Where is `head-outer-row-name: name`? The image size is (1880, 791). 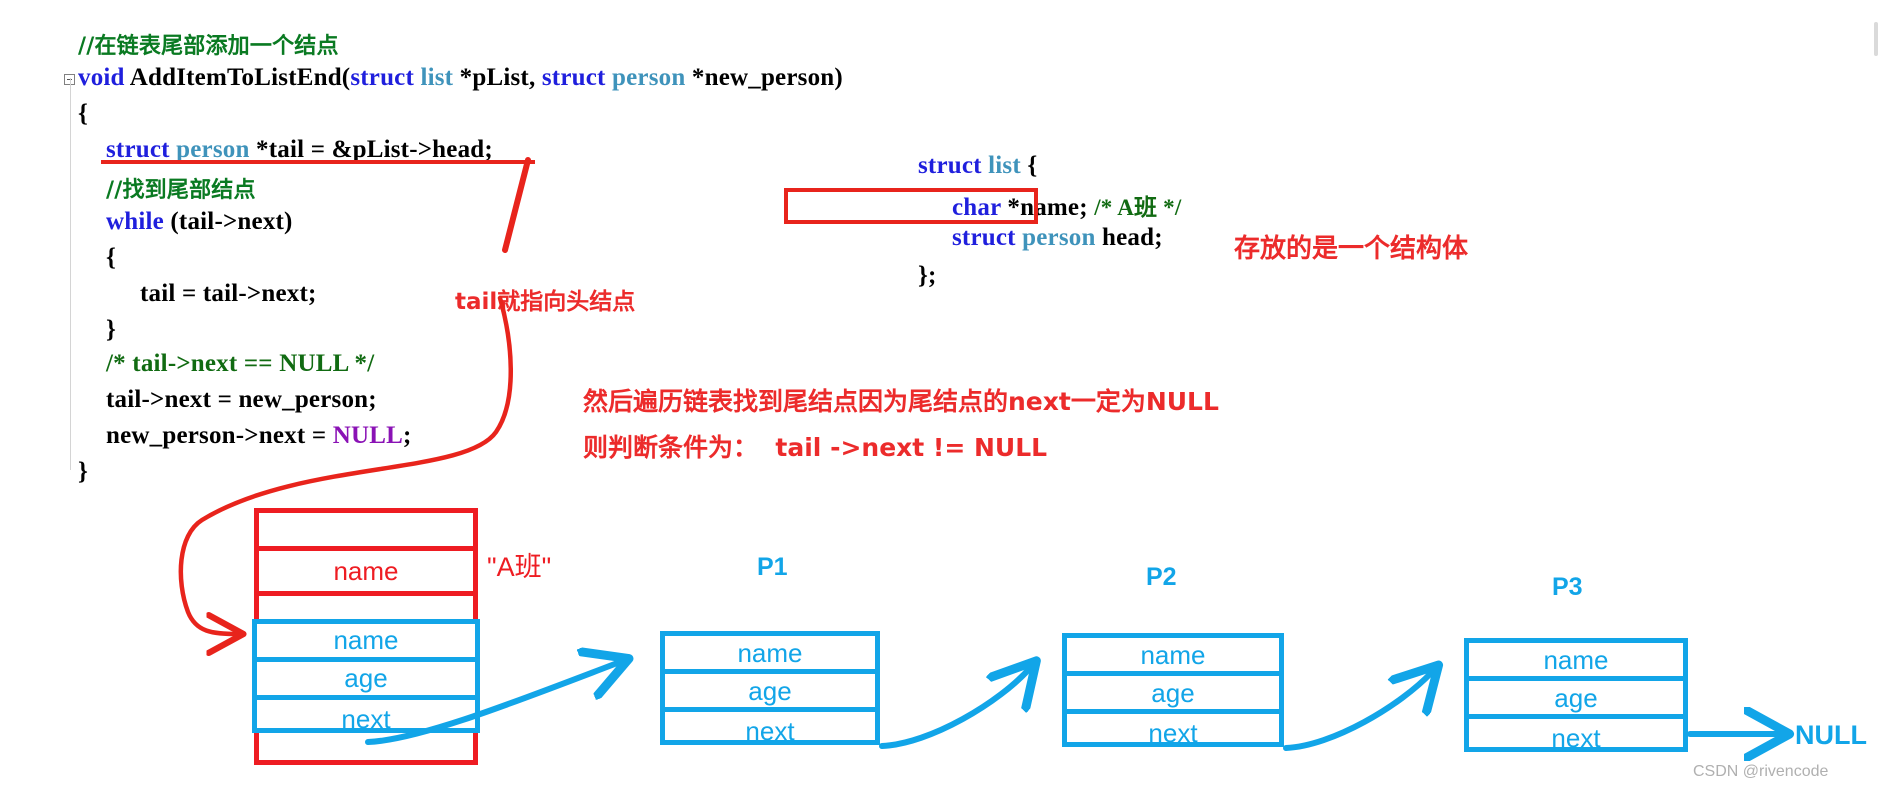 head-outer-row-name: name is located at coordinates (366, 573).